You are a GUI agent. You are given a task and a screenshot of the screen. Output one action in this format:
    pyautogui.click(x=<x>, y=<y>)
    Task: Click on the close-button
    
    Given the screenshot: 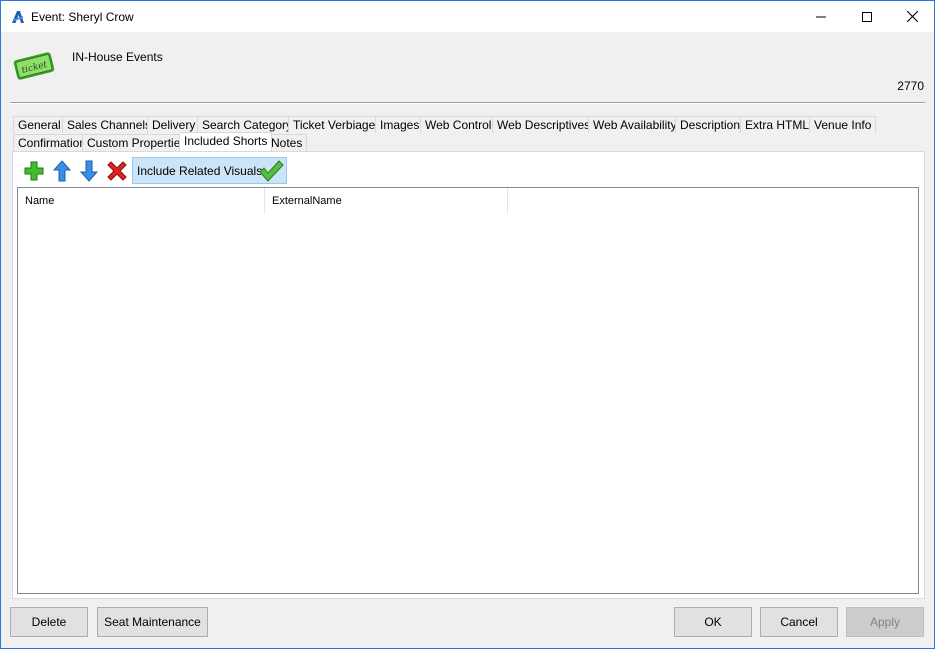 What is the action you would take?
    pyautogui.click(x=912, y=16)
    